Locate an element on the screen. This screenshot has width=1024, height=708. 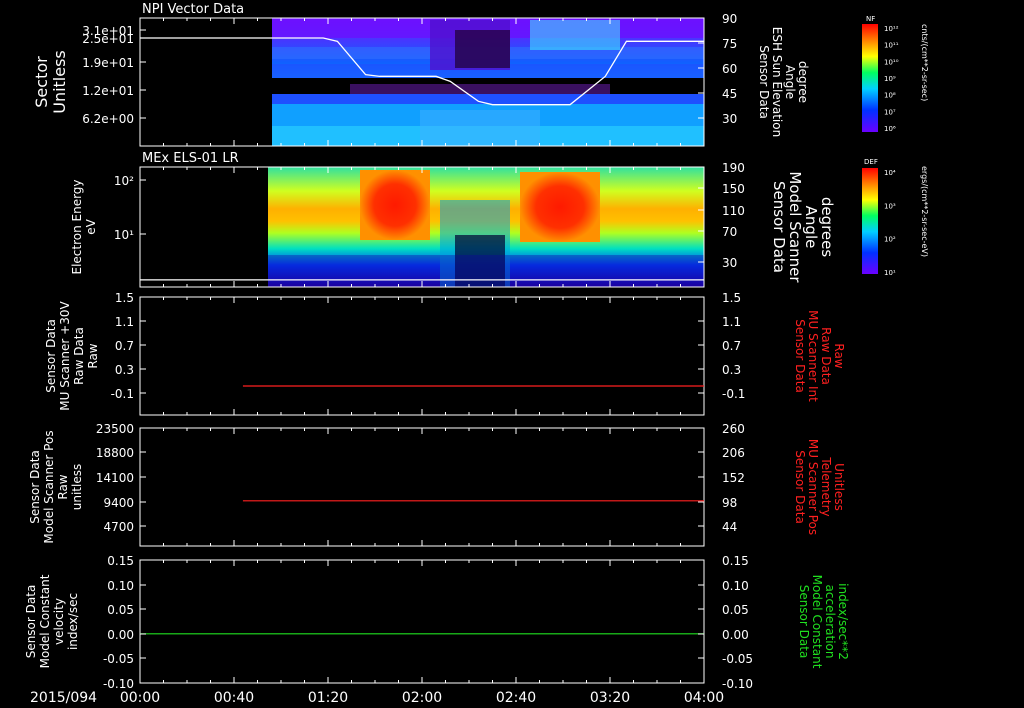
time-tick-label: 01:20 is located at coordinates (328, 698).